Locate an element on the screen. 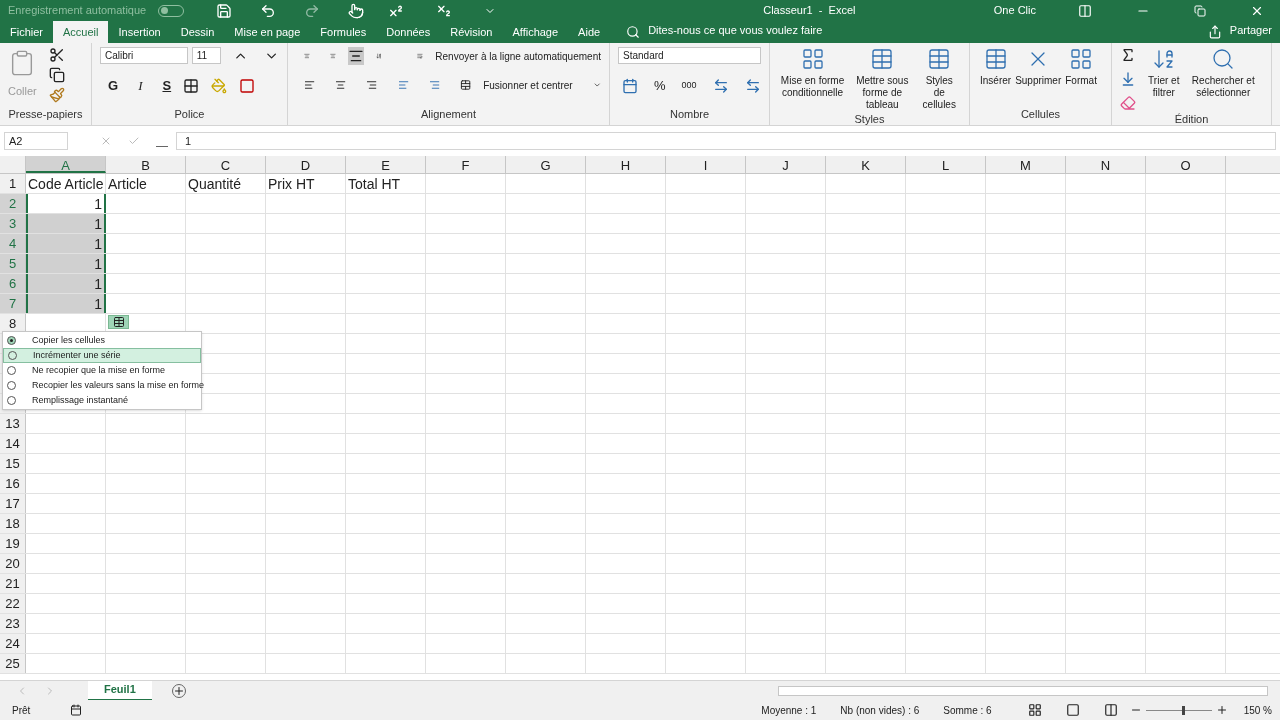 Image resolution: width=1280 pixels, height=720 pixels. italic-button: I is located at coordinates (140, 86).